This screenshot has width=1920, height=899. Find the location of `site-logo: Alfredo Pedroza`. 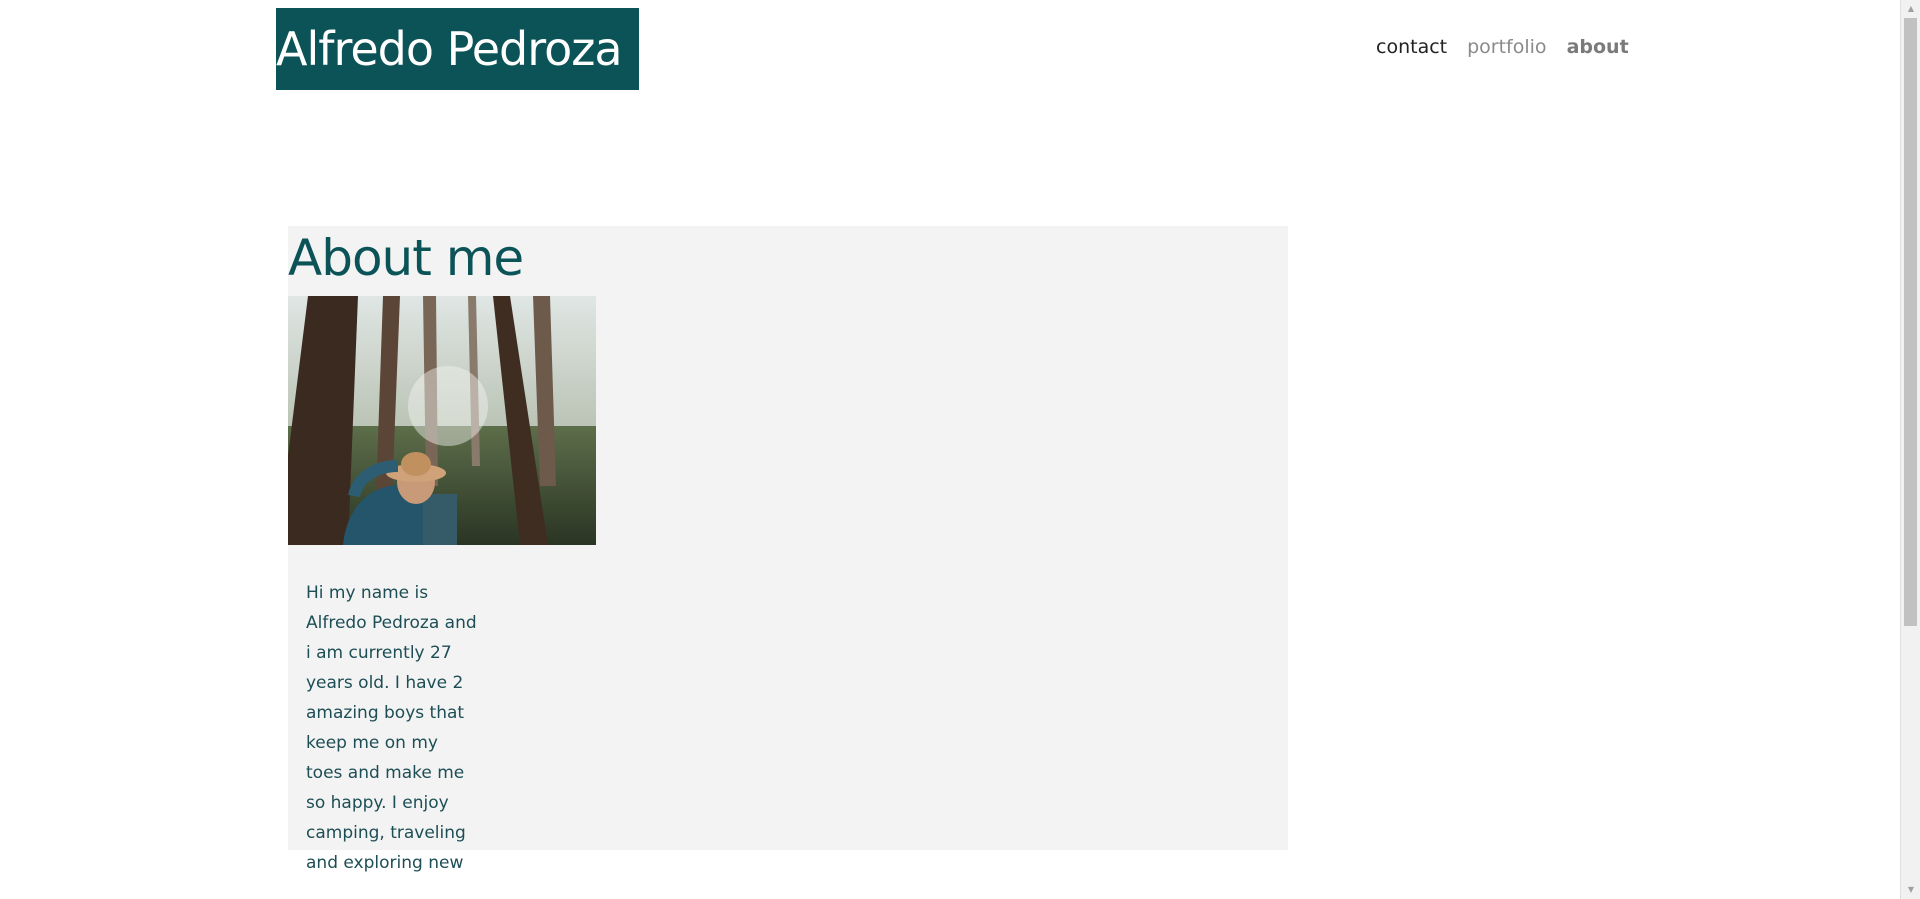

site-logo: Alfredo Pedroza is located at coordinates (457, 49).